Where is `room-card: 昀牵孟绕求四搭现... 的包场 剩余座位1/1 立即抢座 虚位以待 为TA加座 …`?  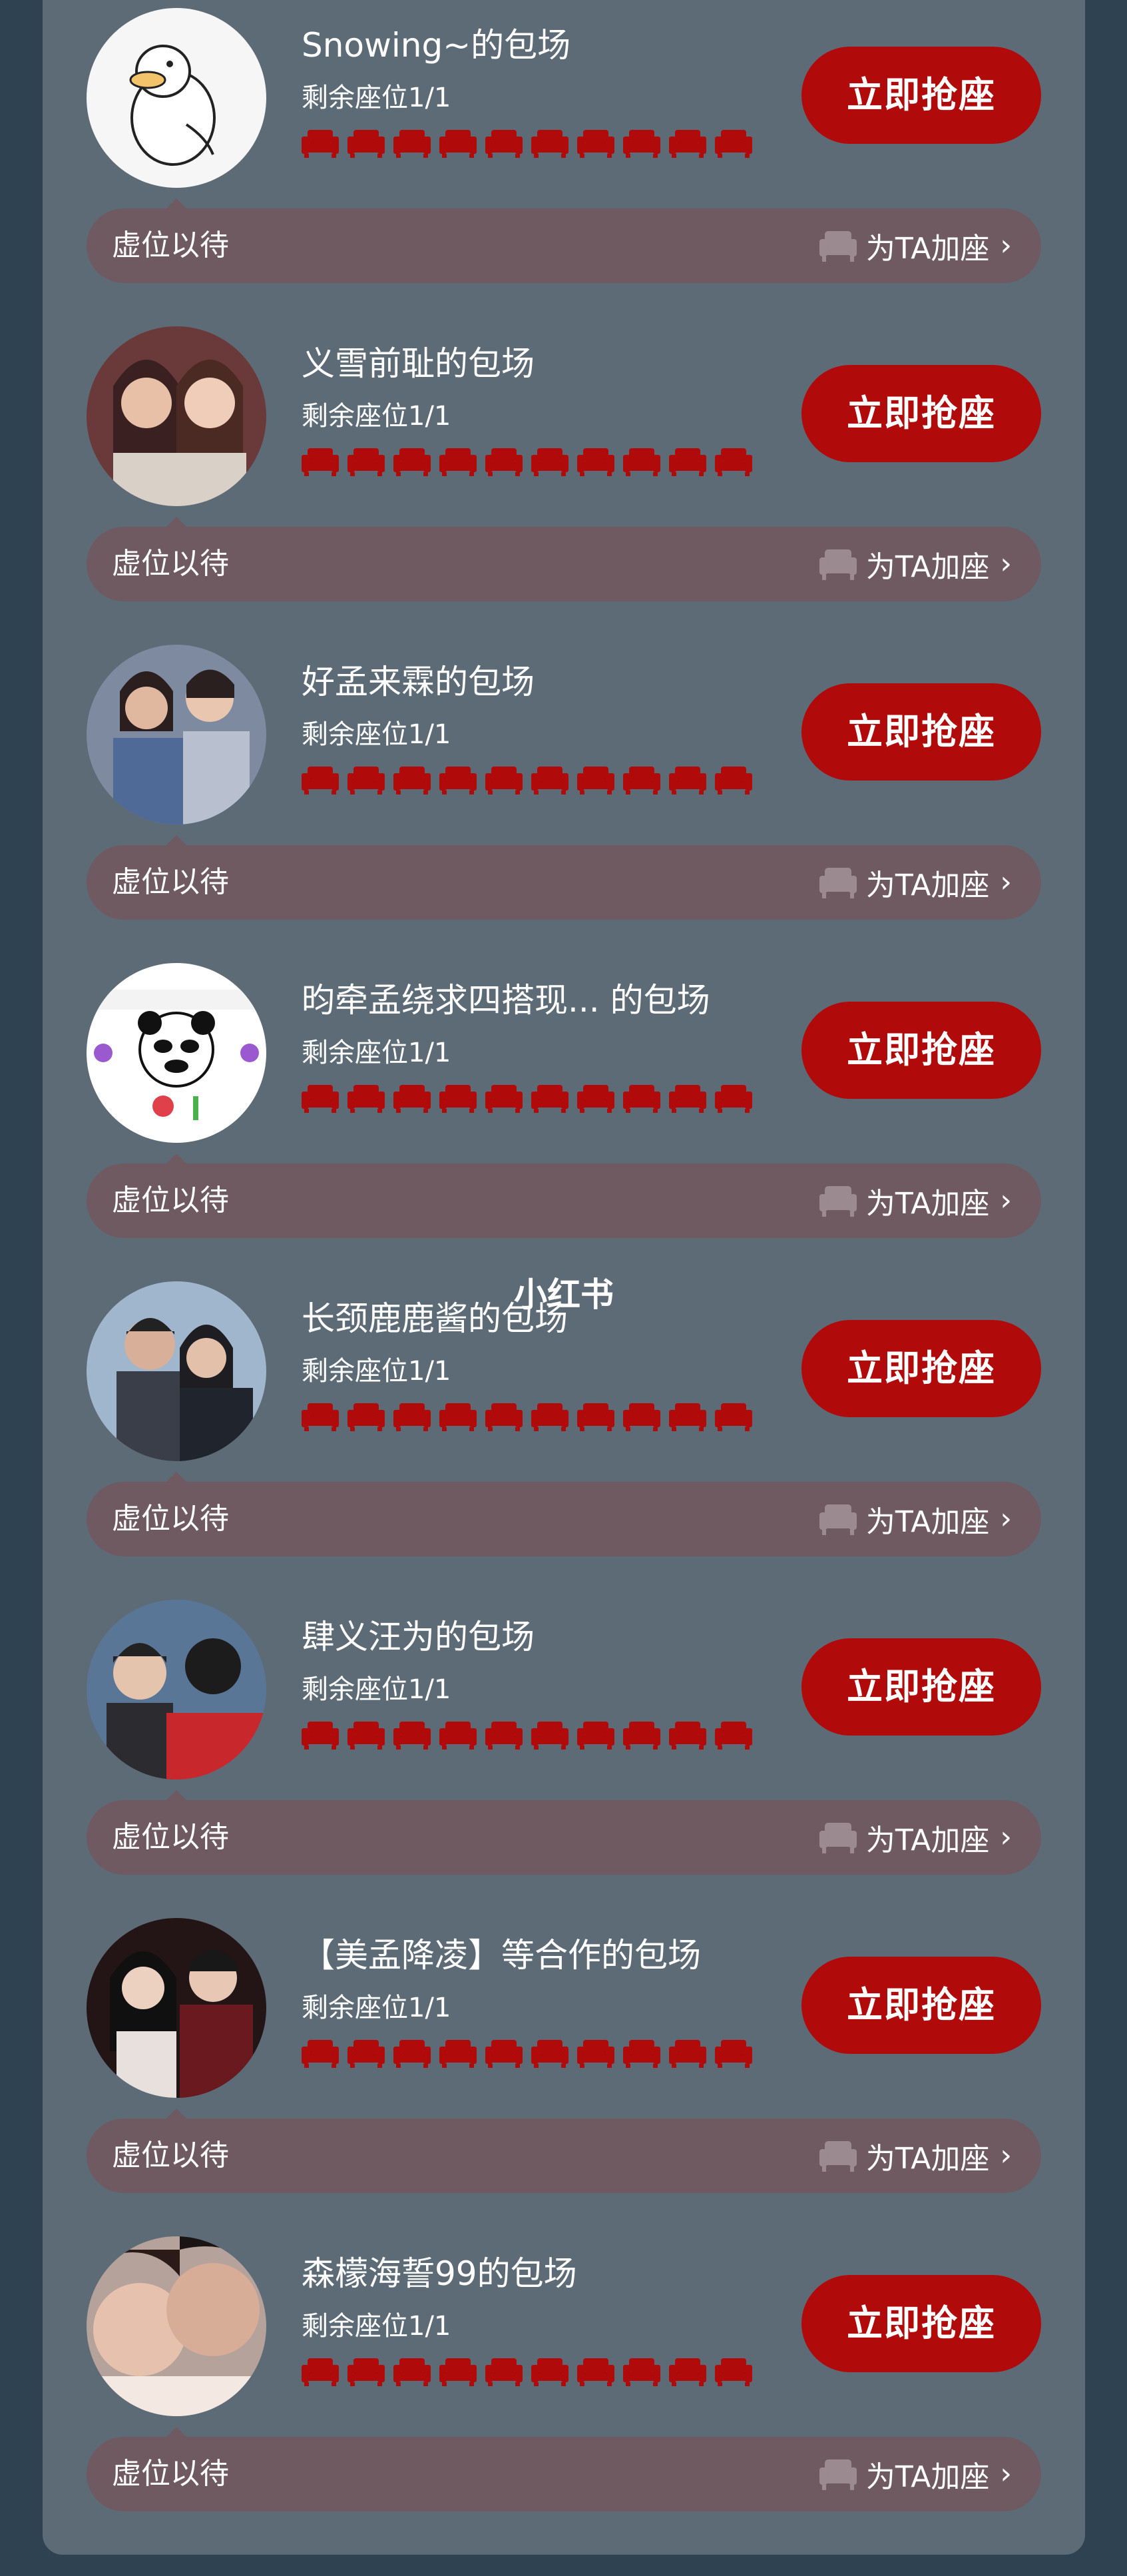
room-card: 昀牵孟绕求四搭现... 的包场 剩余座位1/1 立即抢座 虚位以待 为TA加座 … is located at coordinates (564, 1114).